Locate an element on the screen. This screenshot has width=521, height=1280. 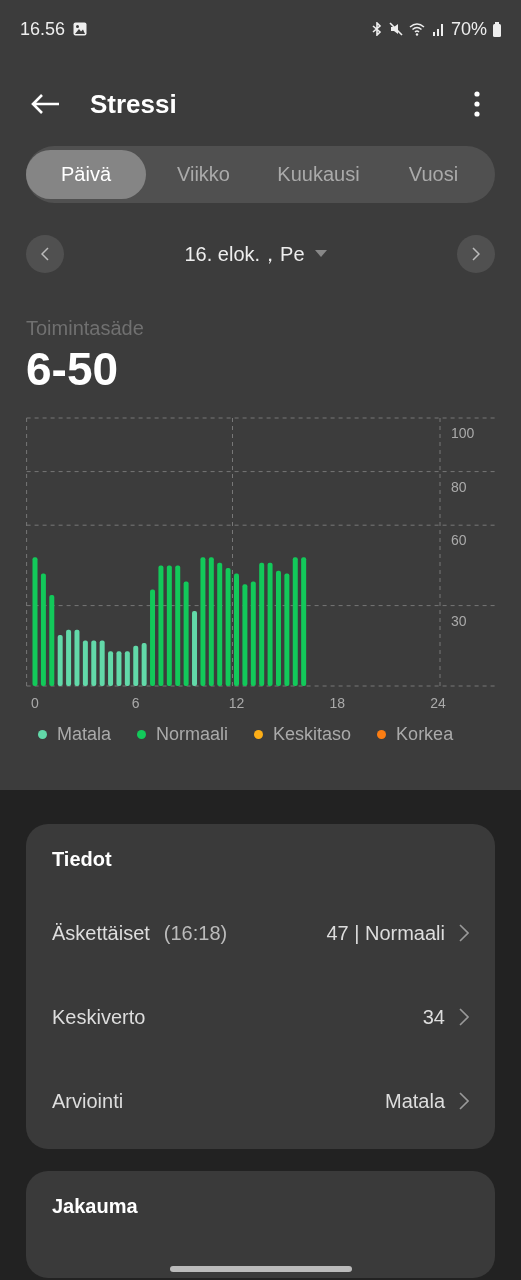
detail-row: Arviointi Matala is located at coordinates (260, 1101).